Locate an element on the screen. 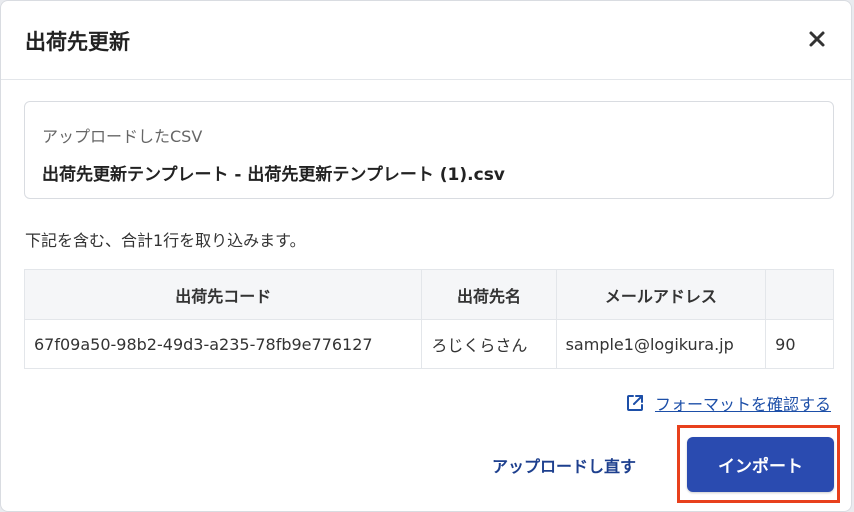  column-header-email: メールアドレス is located at coordinates (661, 294).